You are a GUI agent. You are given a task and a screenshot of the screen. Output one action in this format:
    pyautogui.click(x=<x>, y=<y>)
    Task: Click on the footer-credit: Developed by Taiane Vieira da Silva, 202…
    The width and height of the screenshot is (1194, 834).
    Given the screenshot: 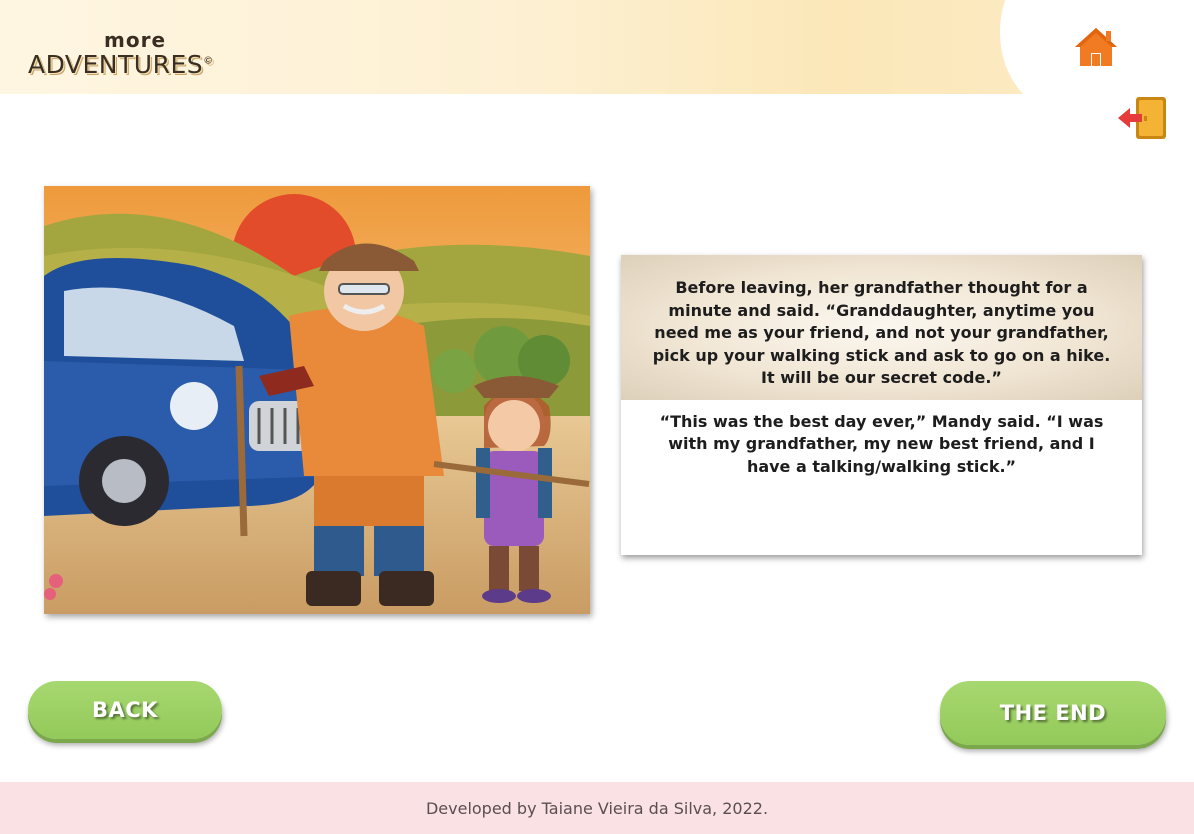 What is the action you would take?
    pyautogui.click(x=597, y=808)
    